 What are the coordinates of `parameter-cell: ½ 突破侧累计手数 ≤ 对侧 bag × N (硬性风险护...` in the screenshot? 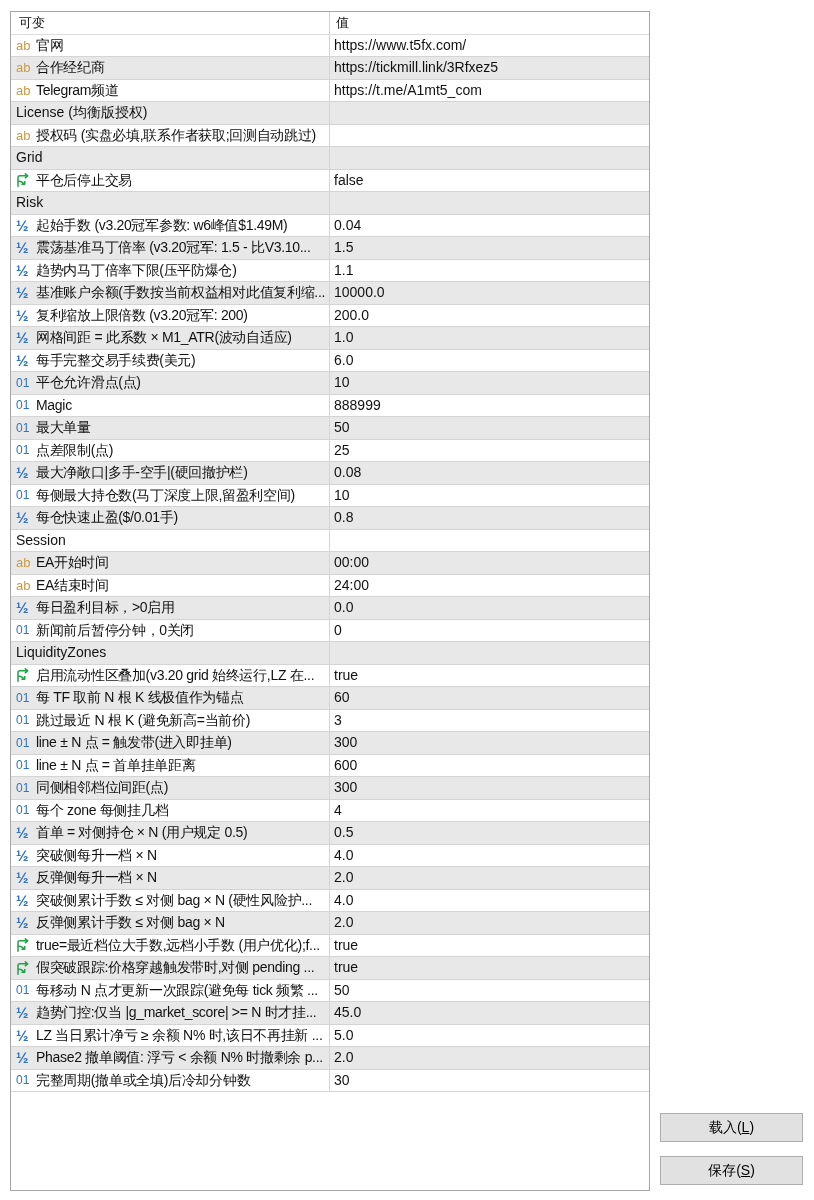 It's located at (170, 900).